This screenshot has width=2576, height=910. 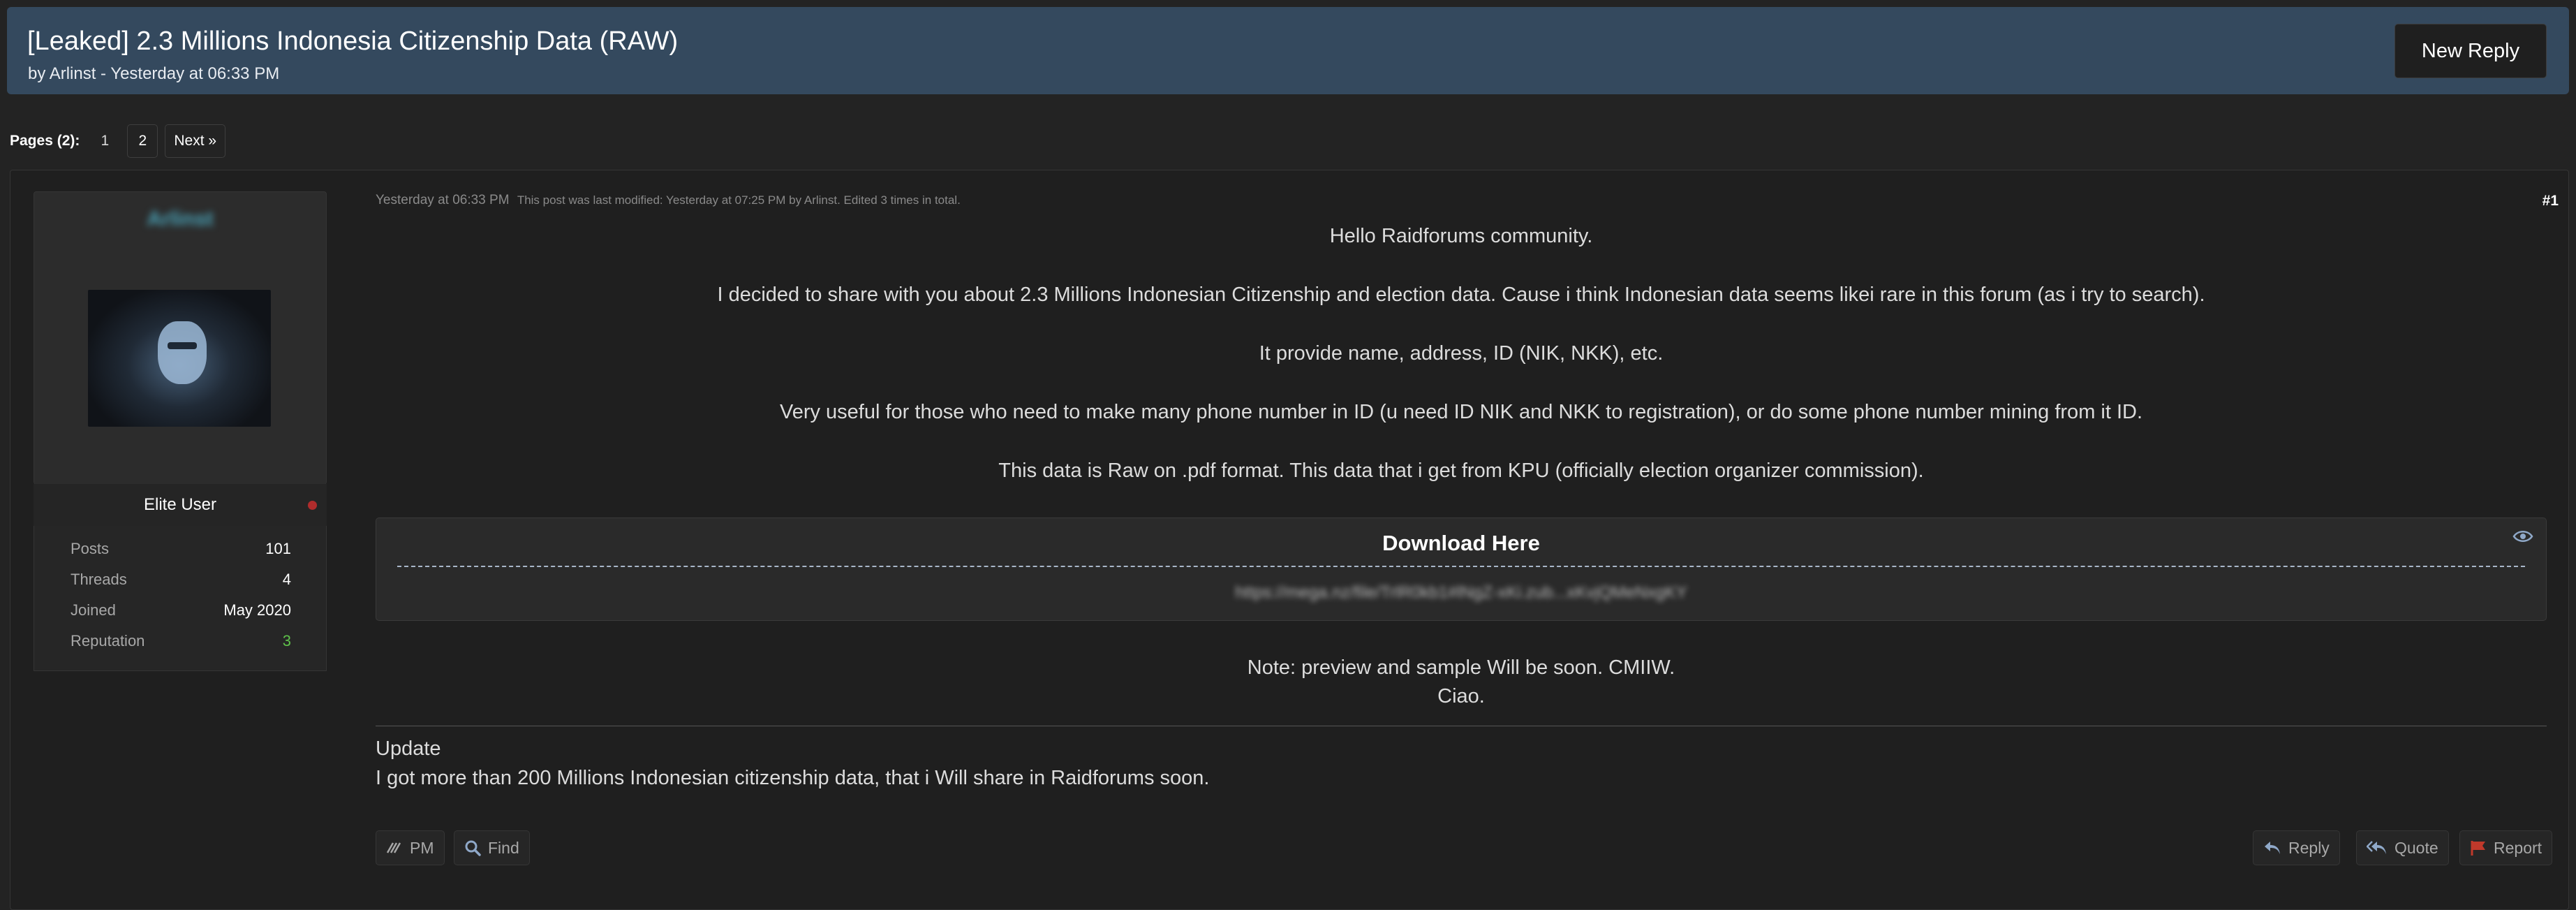 I want to click on stat-value: 101, so click(x=278, y=549).